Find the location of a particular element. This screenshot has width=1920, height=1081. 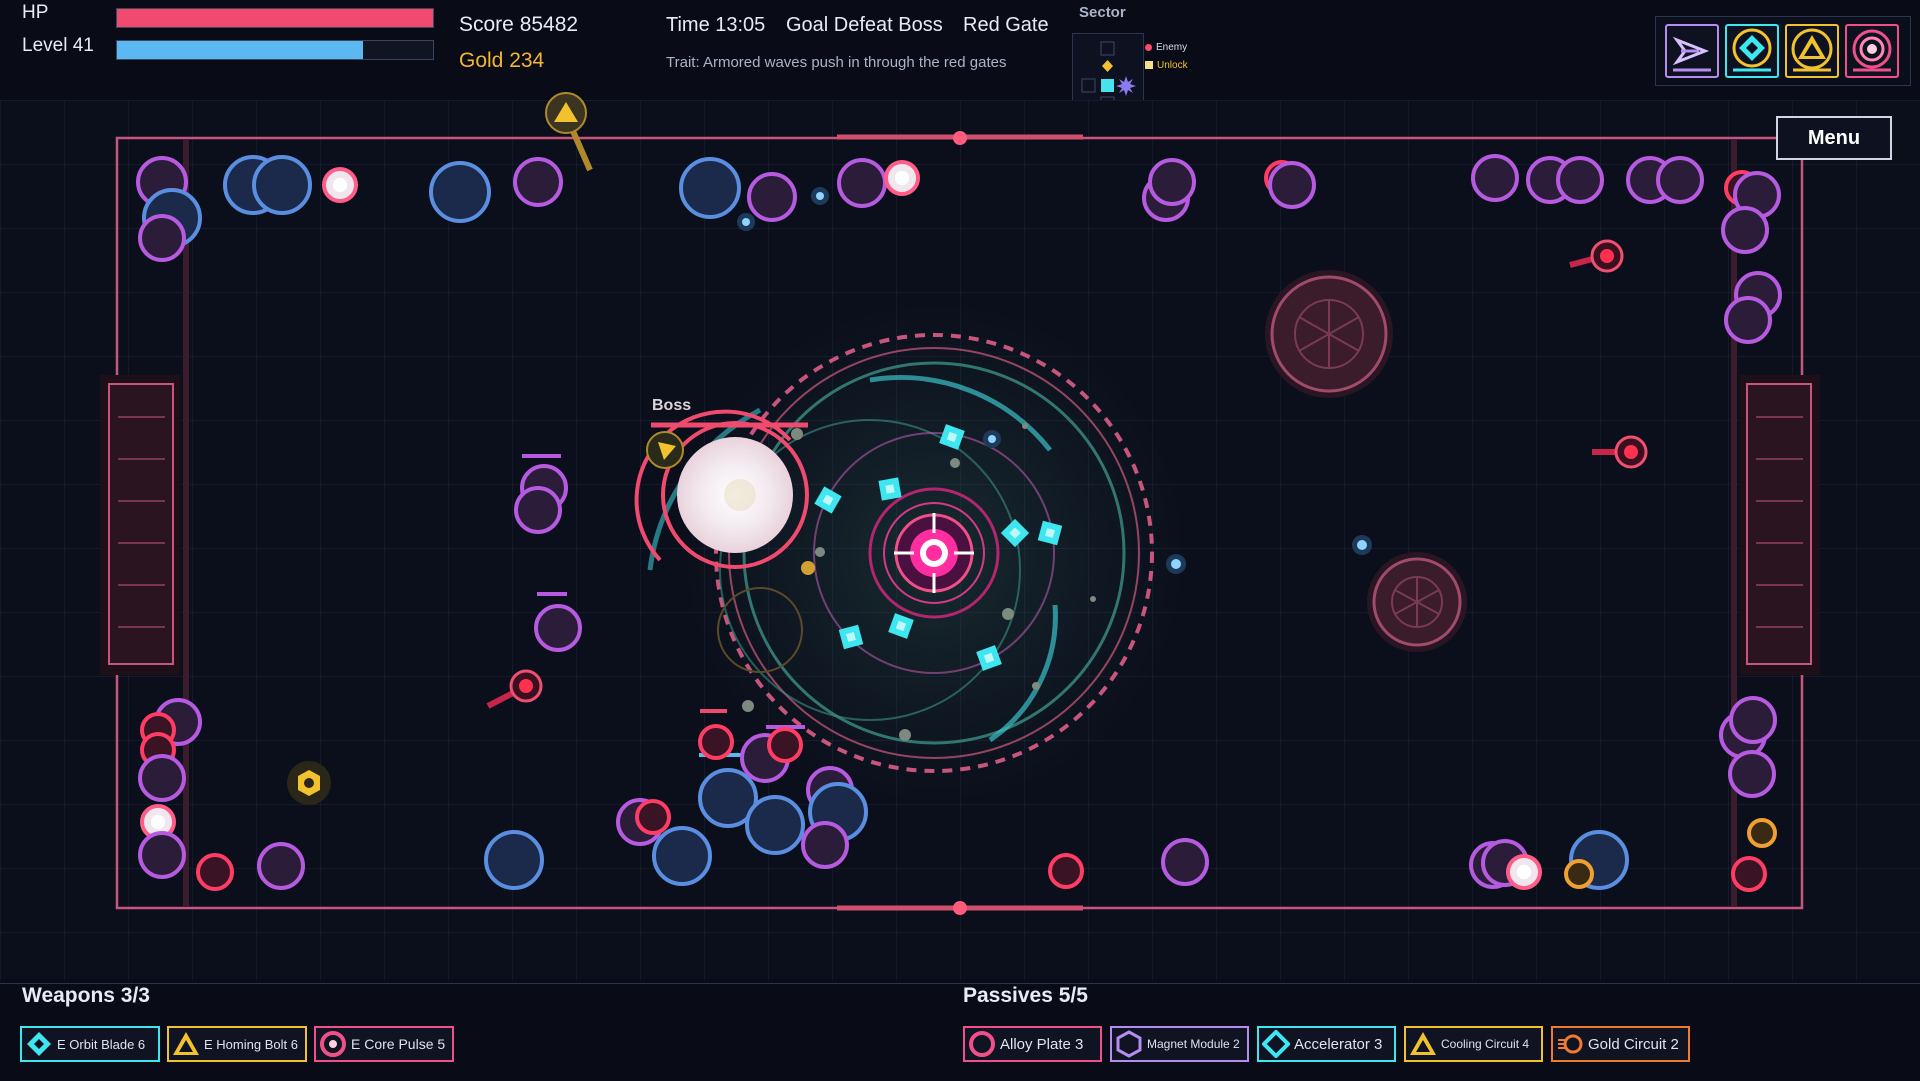

top-gate-node is located at coordinates (960, 138).